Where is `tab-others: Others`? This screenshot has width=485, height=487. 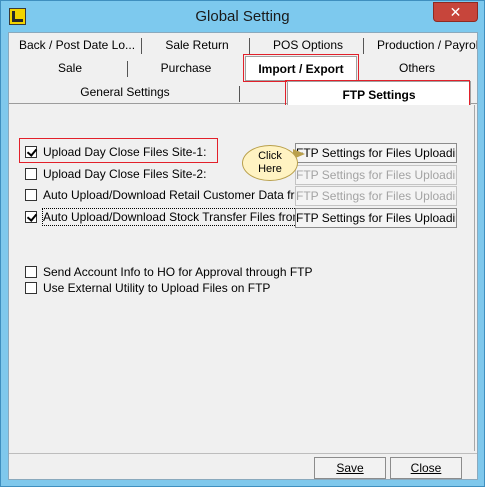
tab-others: Others is located at coordinates (417, 68).